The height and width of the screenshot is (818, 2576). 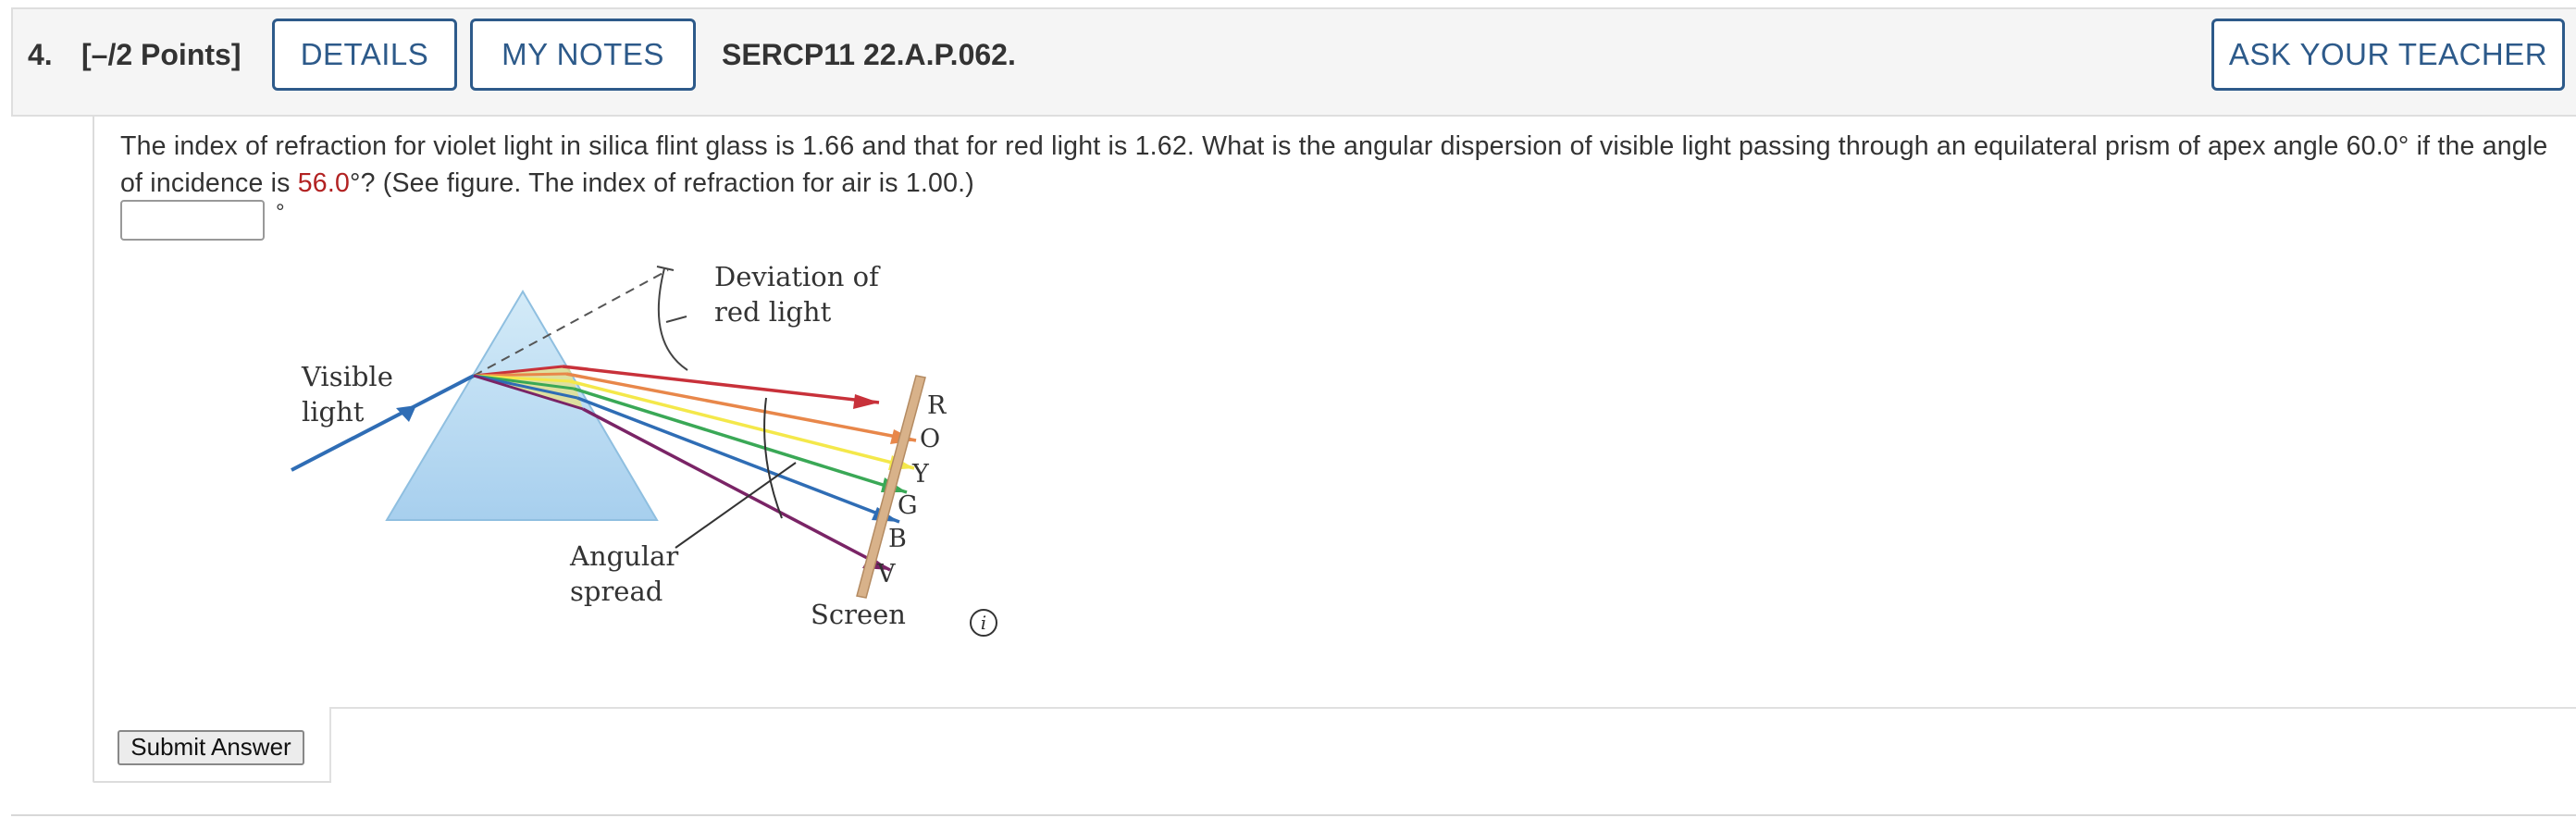 I want to click on deviation-label: Deviation of red light, so click(x=796, y=294).